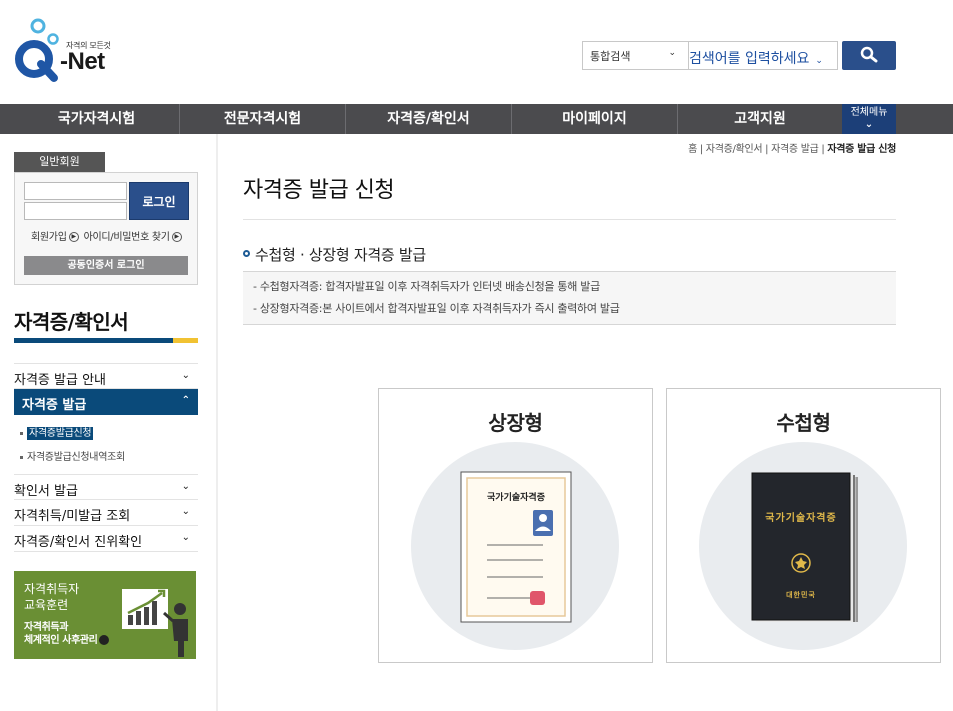  Describe the element at coordinates (104, 640) in the screenshot. I see `play-icon` at that location.